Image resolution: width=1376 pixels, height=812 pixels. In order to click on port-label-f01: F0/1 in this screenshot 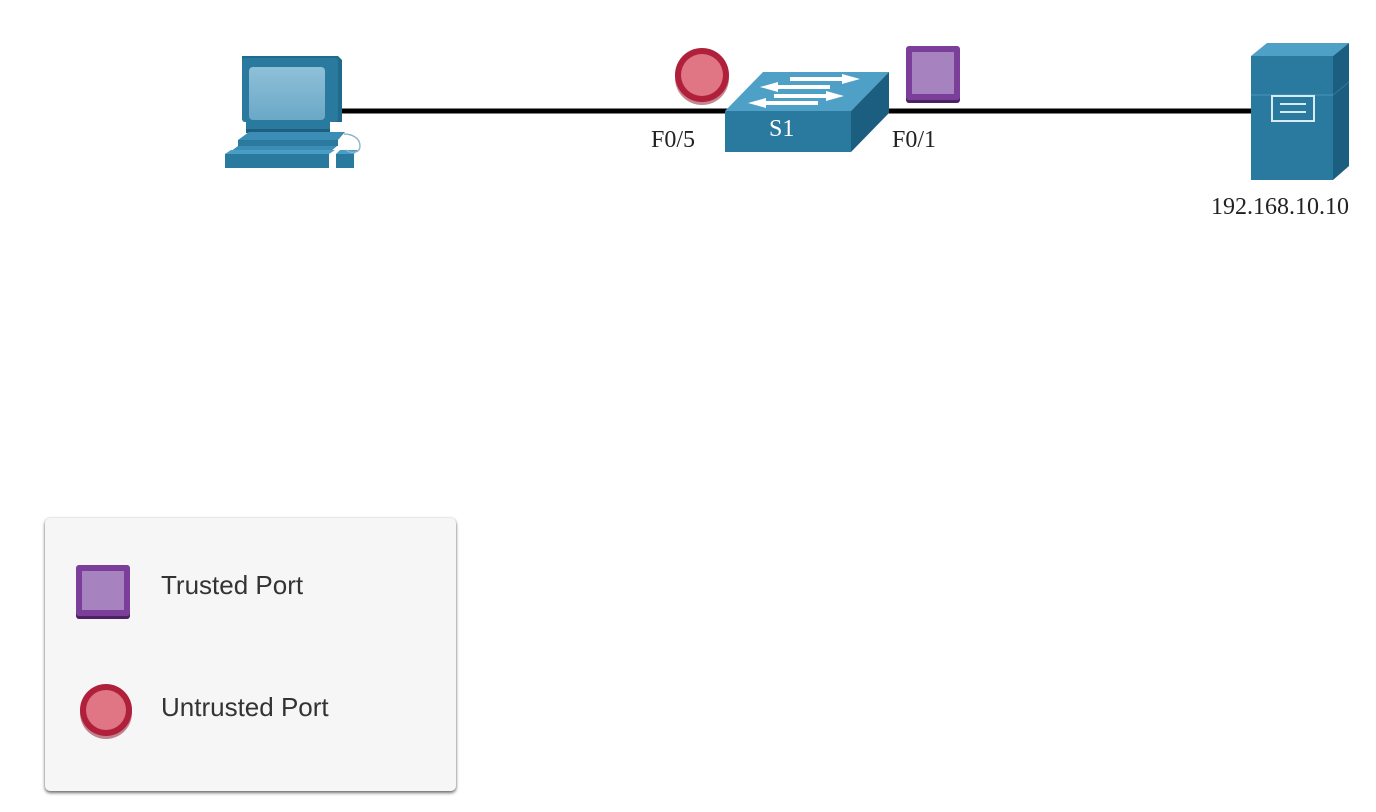, I will do `click(914, 140)`.